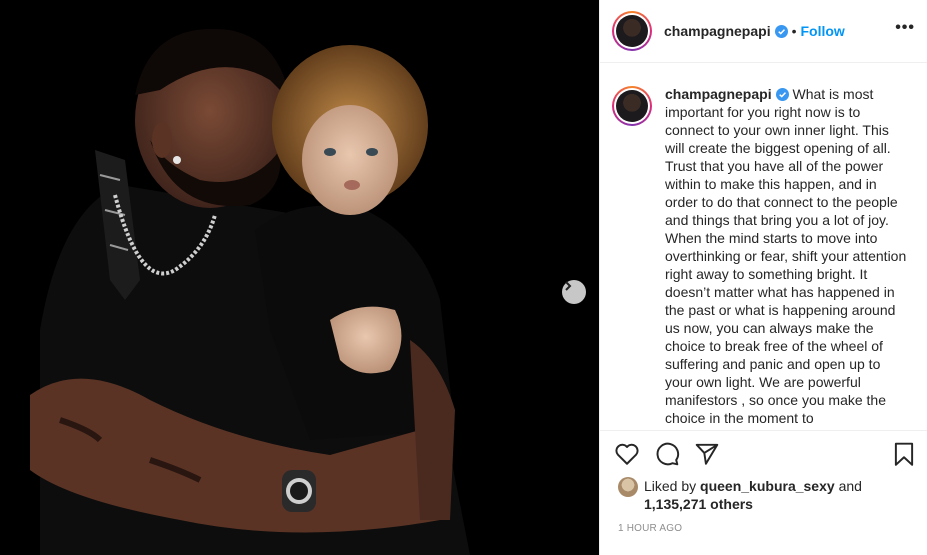  What do you see at coordinates (718, 94) in the screenshot?
I see `caption-username: champagnepapi` at bounding box center [718, 94].